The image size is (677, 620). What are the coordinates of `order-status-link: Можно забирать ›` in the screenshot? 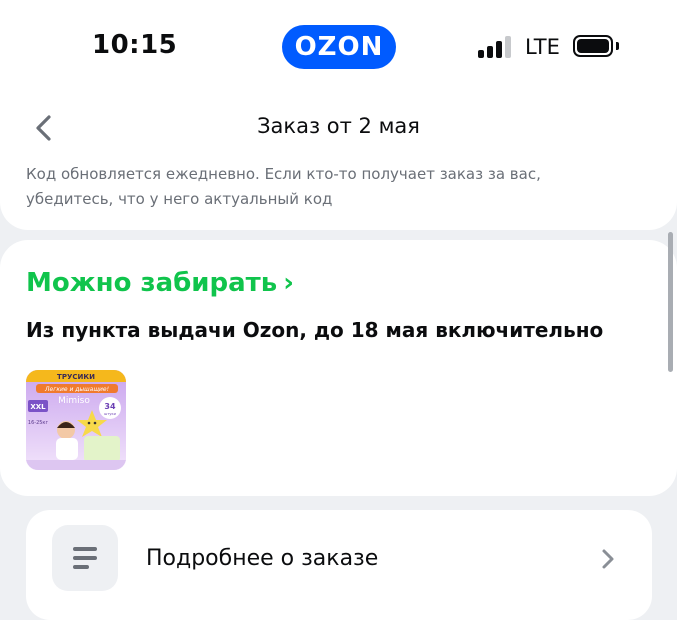 It's located at (160, 283).